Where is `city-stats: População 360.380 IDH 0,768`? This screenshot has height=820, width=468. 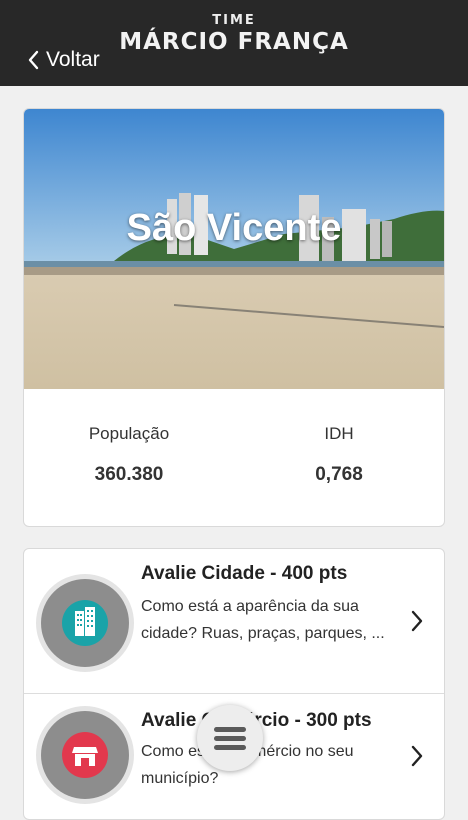 city-stats: População 360.380 IDH 0,768 is located at coordinates (234, 457).